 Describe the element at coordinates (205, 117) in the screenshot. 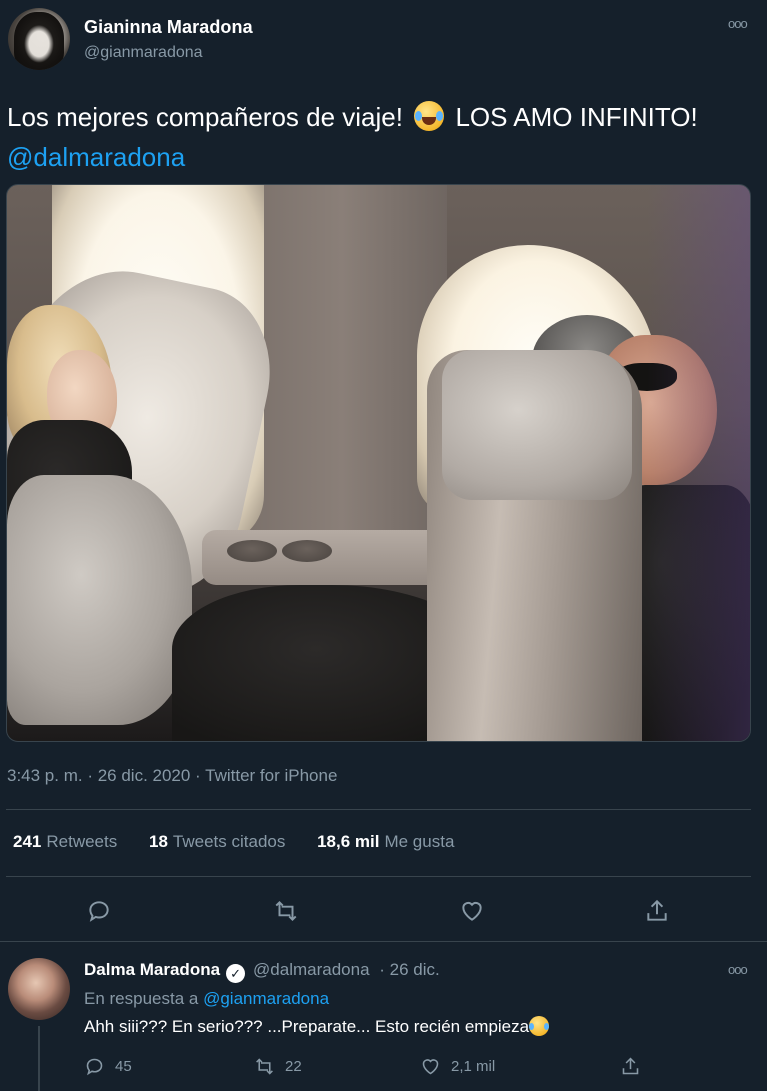

I see `tweet-text-part1: Los mejores compañeros de viaje!` at that location.